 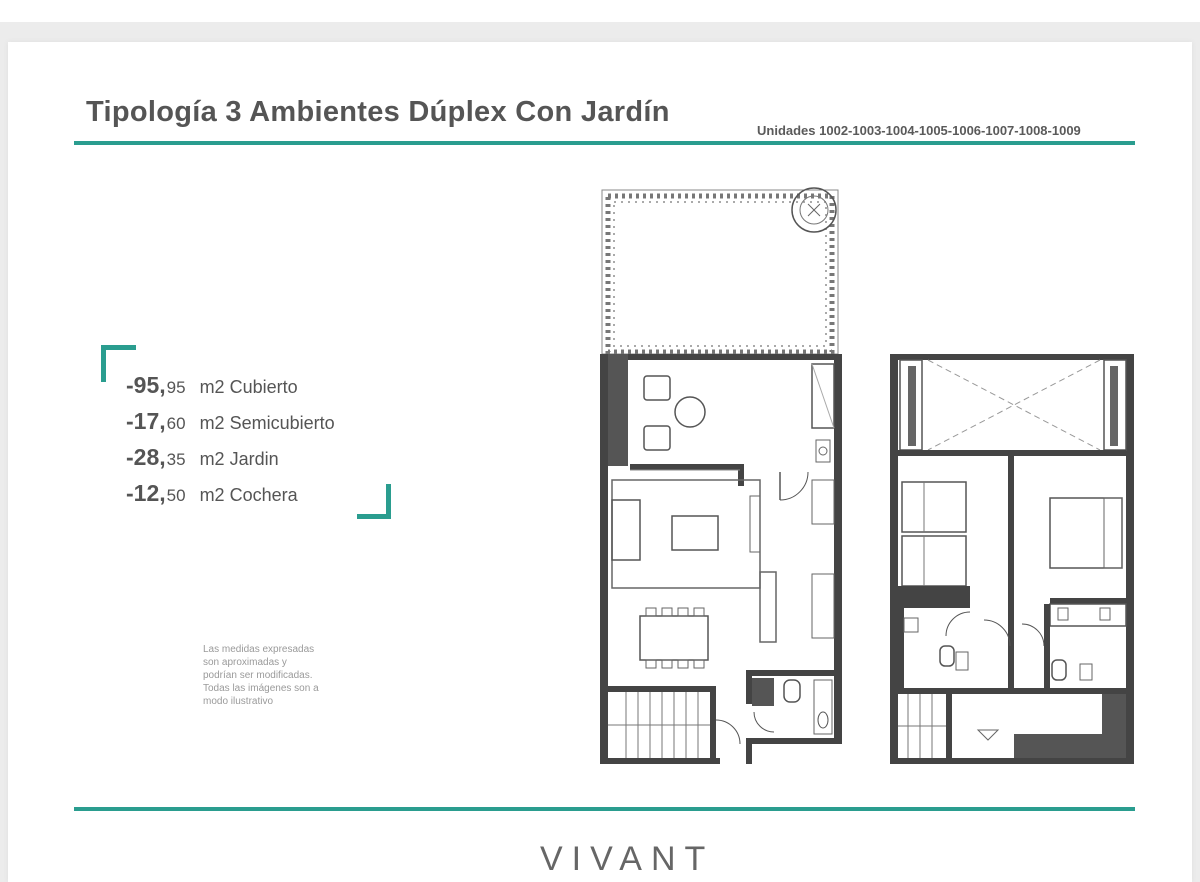 I want to click on area-decimal: 35, so click(x=176, y=459).